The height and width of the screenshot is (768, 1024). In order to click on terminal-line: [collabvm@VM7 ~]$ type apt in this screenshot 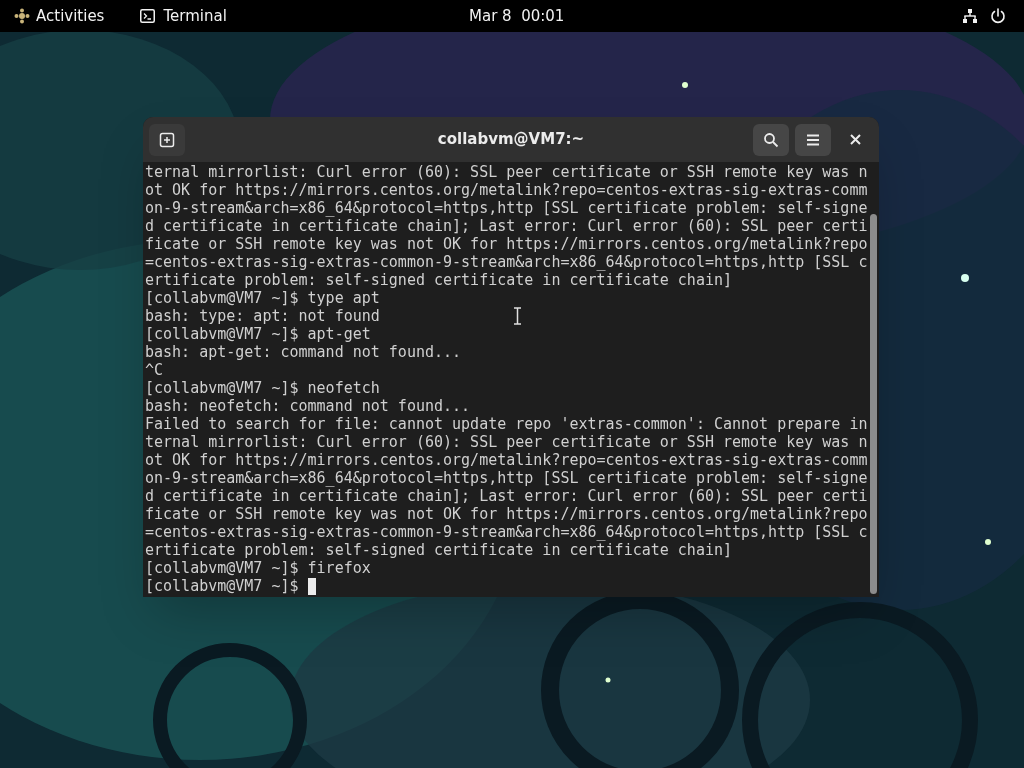, I will do `click(262, 298)`.